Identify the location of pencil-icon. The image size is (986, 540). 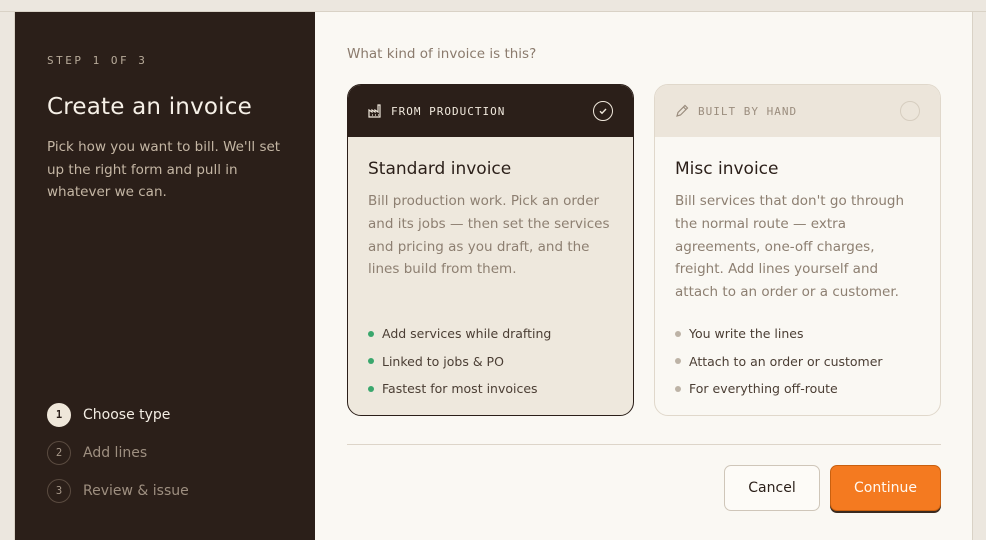
(682, 111).